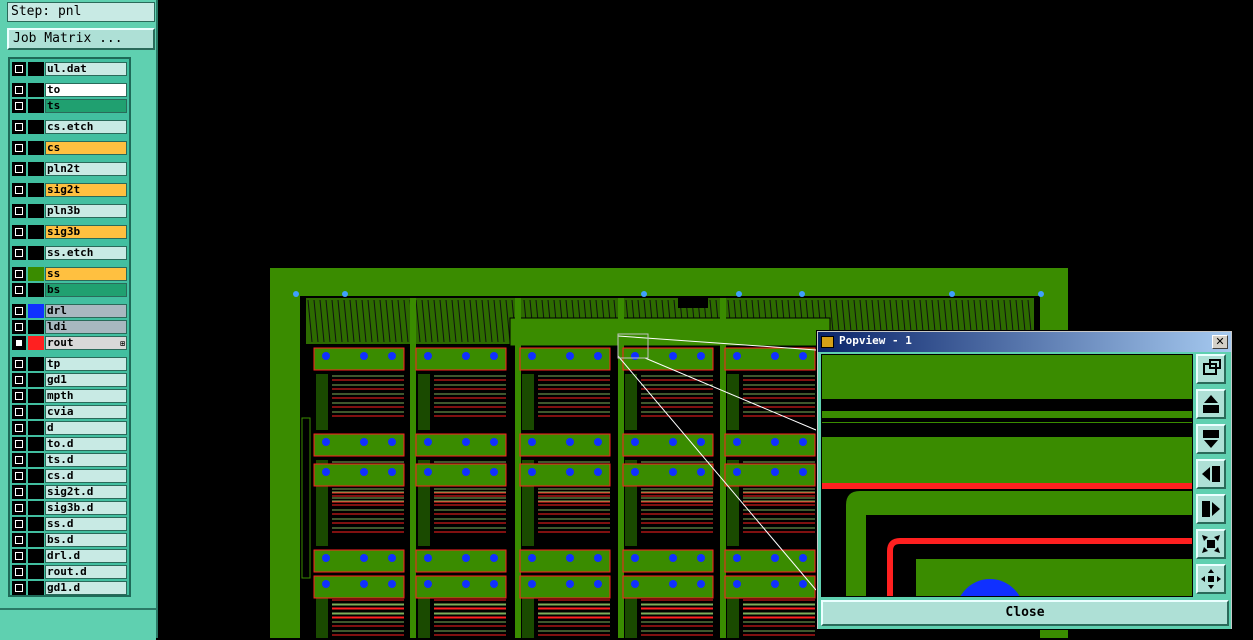 The width and height of the screenshot is (1253, 640). I want to click on layer-row-sig3b-d: sig3b.d, so click(69, 508).